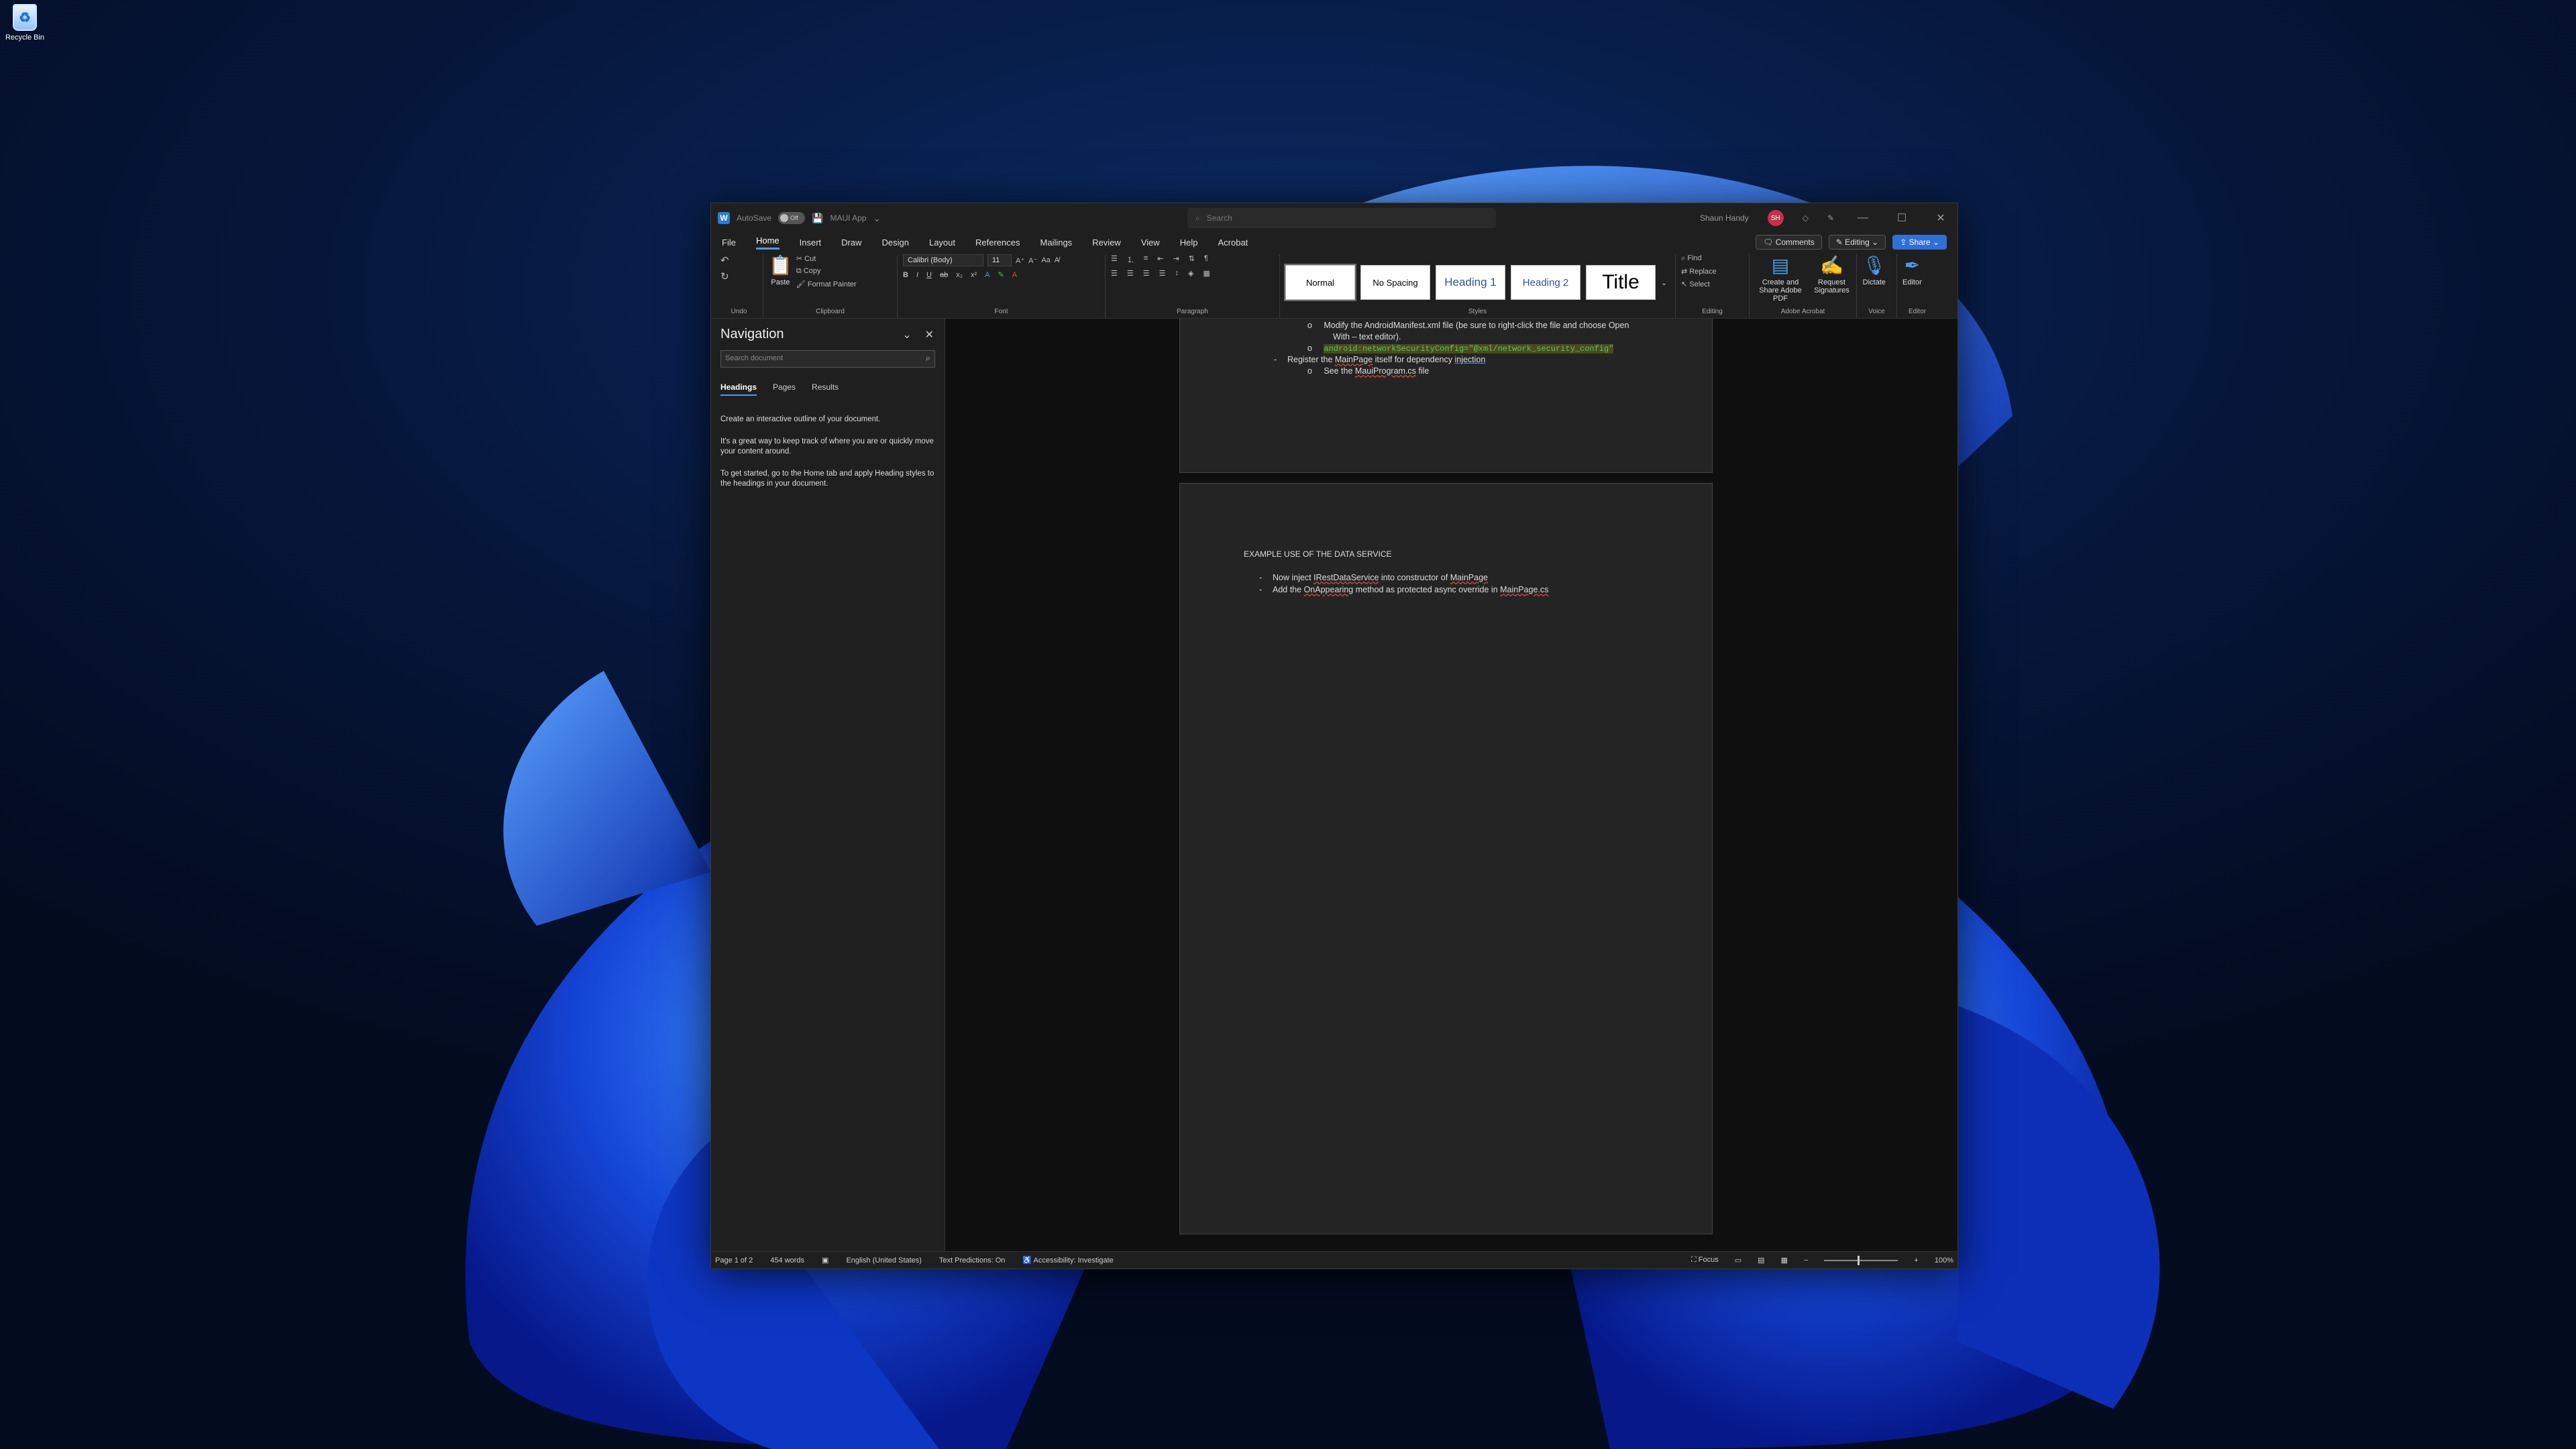  What do you see at coordinates (1761, 1260) in the screenshot?
I see `print-layout-icon: ▤` at bounding box center [1761, 1260].